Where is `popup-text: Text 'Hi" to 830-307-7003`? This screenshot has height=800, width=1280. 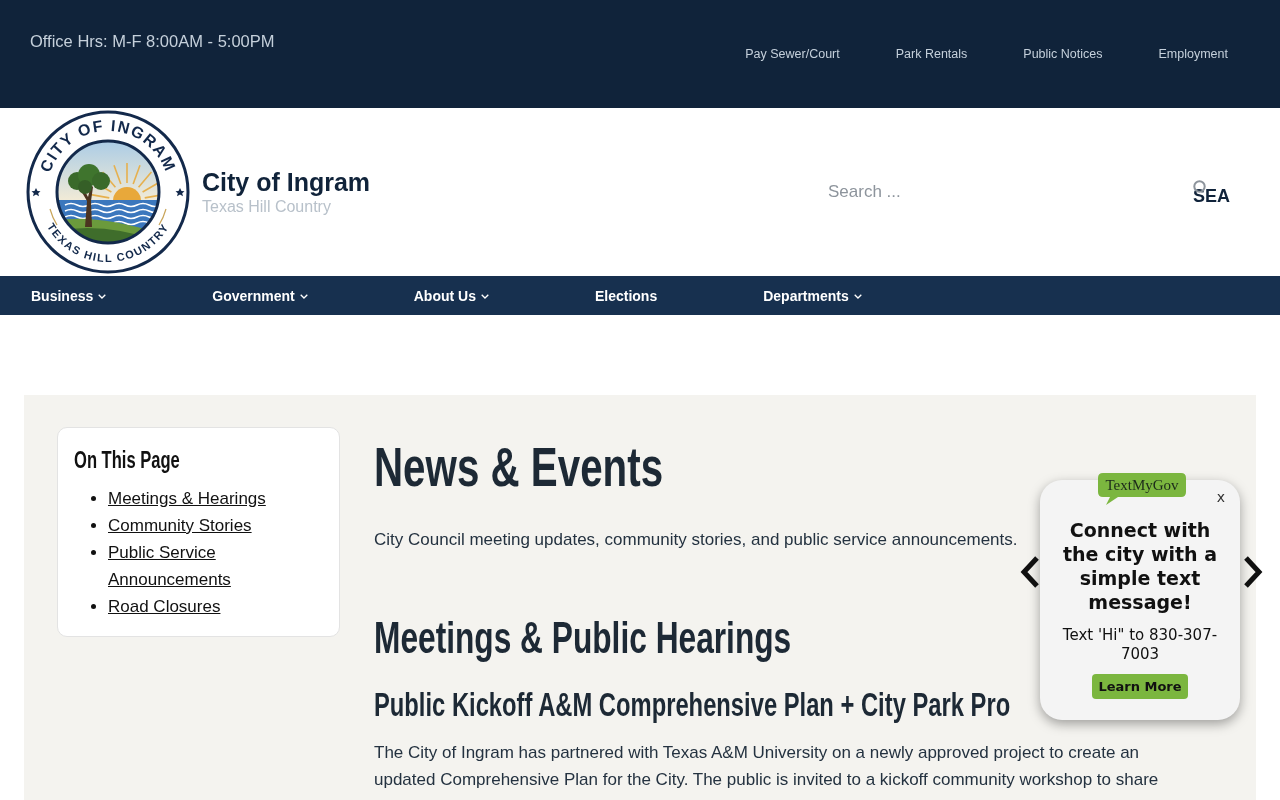 popup-text: Text 'Hi" to 830-307-7003 is located at coordinates (1140, 645).